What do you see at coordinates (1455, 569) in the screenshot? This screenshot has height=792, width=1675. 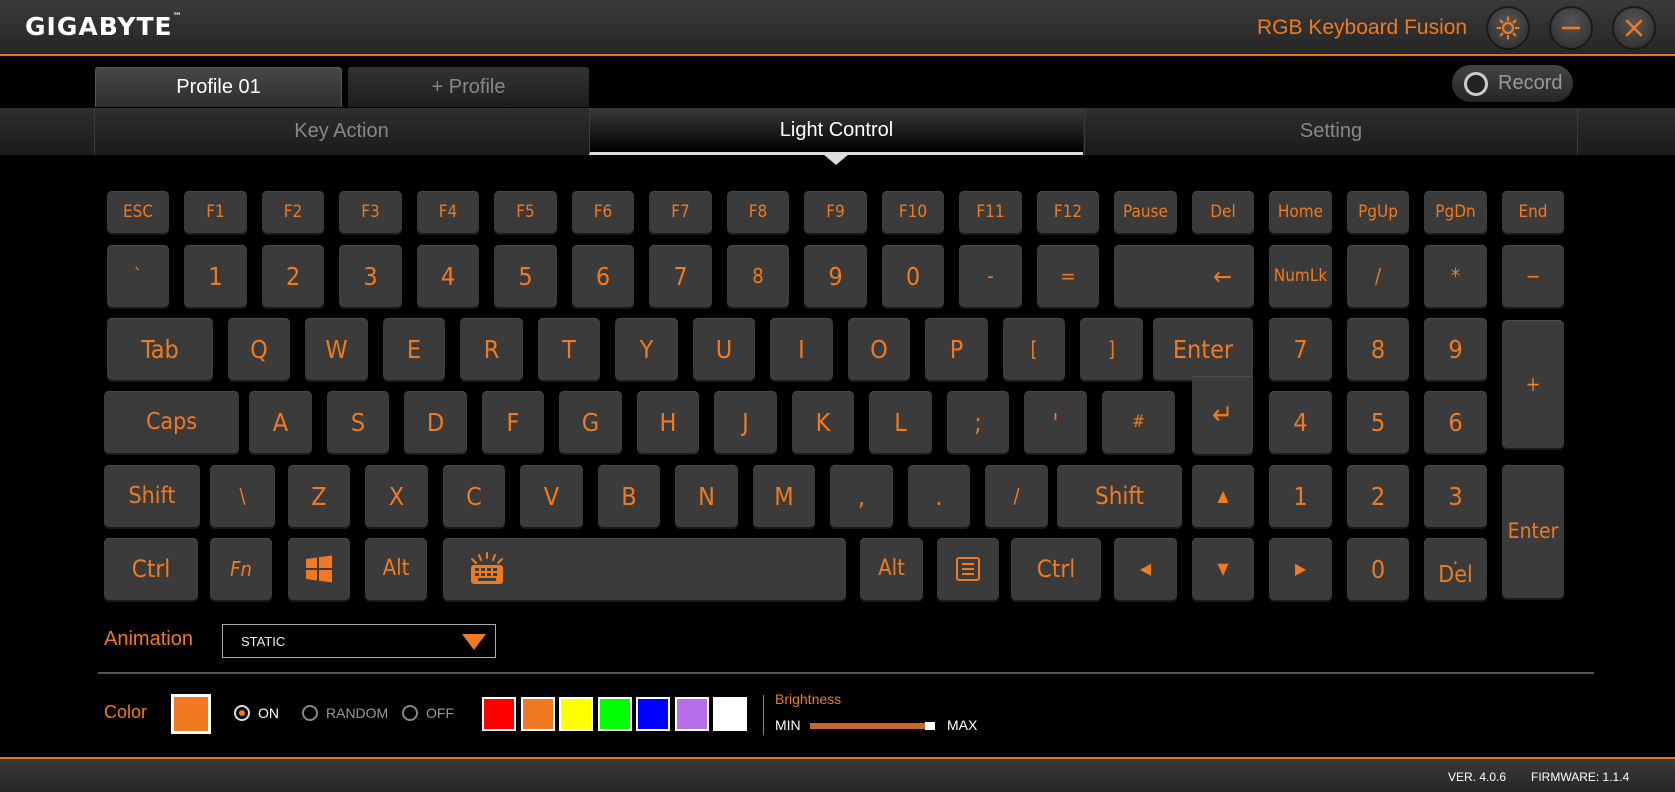 I see `key-numpad-del: . Del` at bounding box center [1455, 569].